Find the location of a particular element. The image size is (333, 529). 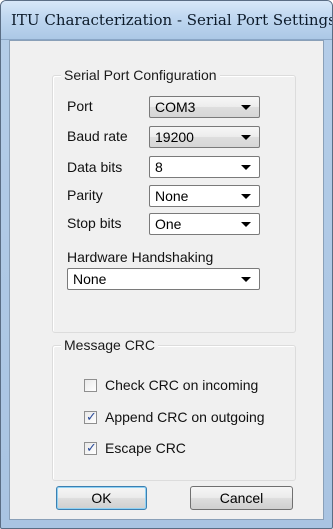

port-label: Port is located at coordinates (80, 106).